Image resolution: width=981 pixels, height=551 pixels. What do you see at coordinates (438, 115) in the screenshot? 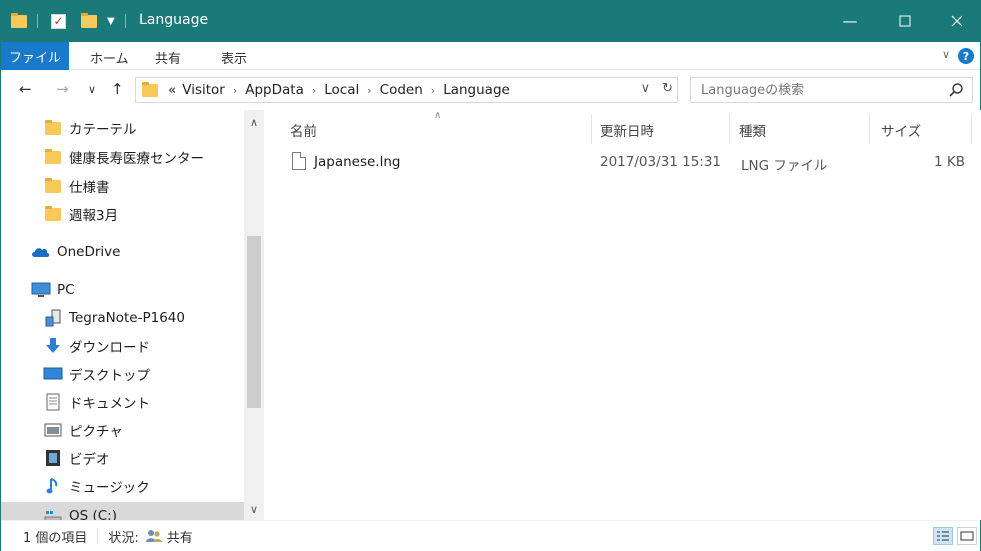
I see `sort-ascending-icon: ∧` at bounding box center [438, 115].